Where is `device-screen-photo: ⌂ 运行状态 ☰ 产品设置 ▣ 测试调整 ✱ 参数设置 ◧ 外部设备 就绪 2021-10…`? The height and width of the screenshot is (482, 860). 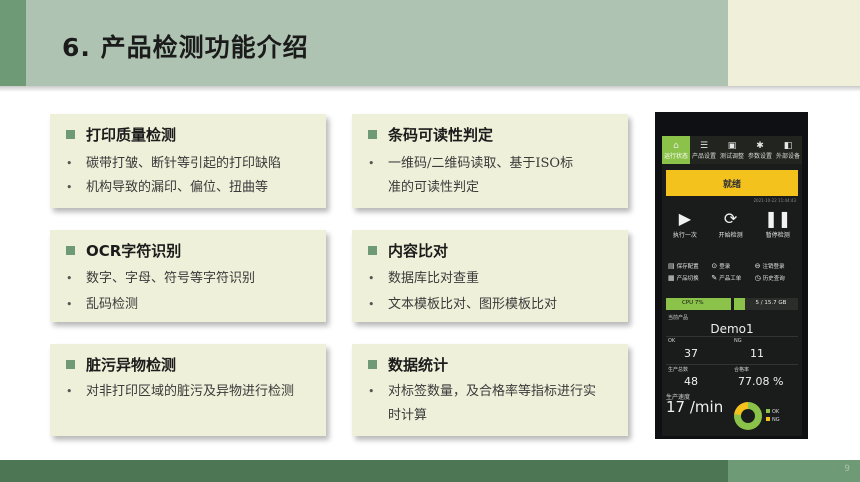
device-screen-photo: ⌂ 运行状态 ☰ 产品设置 ▣ 测试调整 ✱ 参数设置 ◧ 外部设备 就绪 2021-10… is located at coordinates (731, 275).